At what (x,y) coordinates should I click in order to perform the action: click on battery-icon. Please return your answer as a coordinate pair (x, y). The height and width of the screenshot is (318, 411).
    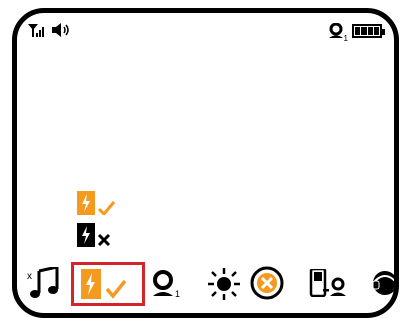
    Looking at the image, I should click on (368, 31).